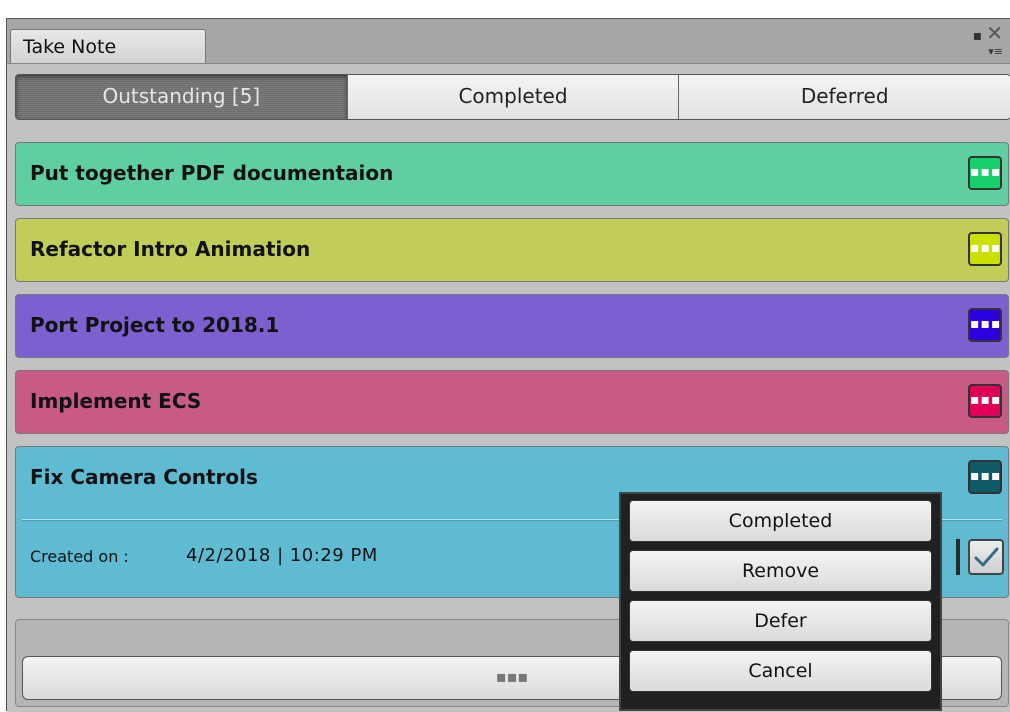  What do you see at coordinates (155, 325) in the screenshot?
I see `task-title: Port Project to 2018.1` at bounding box center [155, 325].